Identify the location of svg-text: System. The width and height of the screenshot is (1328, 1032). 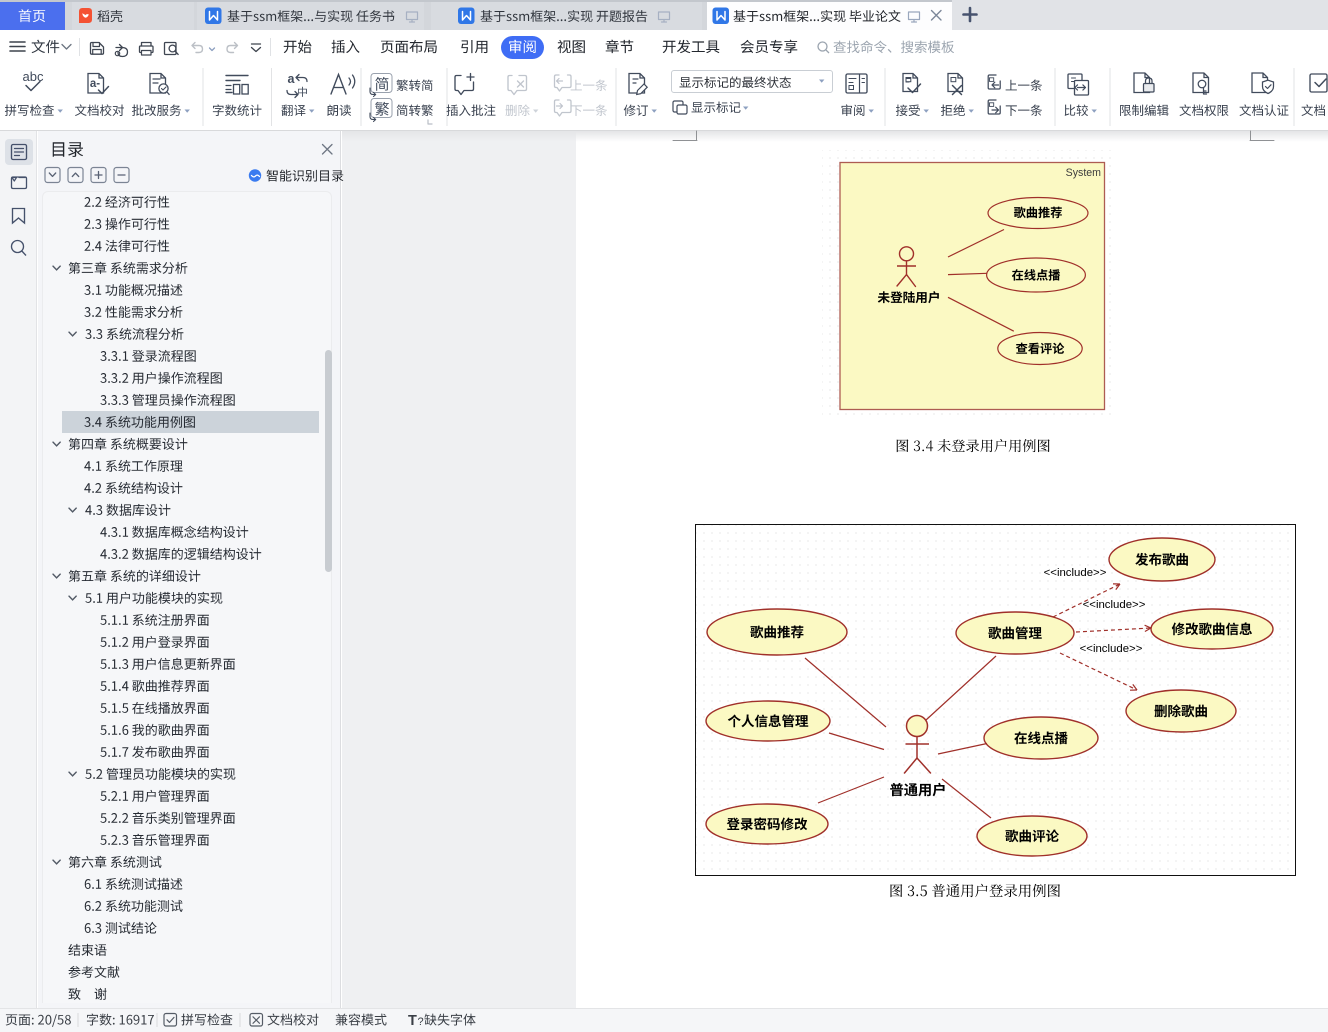
(1083, 173).